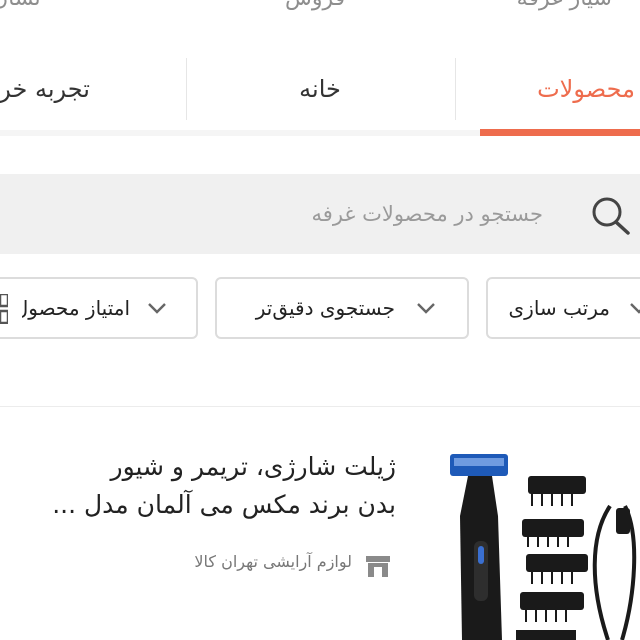 The height and width of the screenshot is (640, 640). What do you see at coordinates (320, 406) in the screenshot?
I see `section-divider` at bounding box center [320, 406].